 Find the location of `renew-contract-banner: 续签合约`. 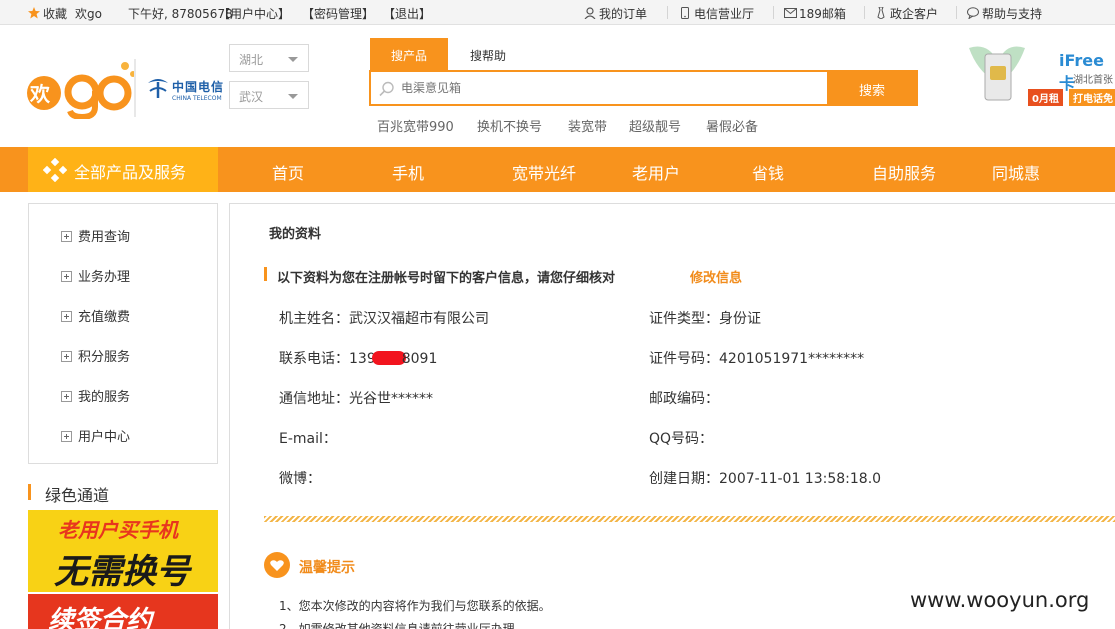

renew-contract-banner: 续签合约 is located at coordinates (123, 611).